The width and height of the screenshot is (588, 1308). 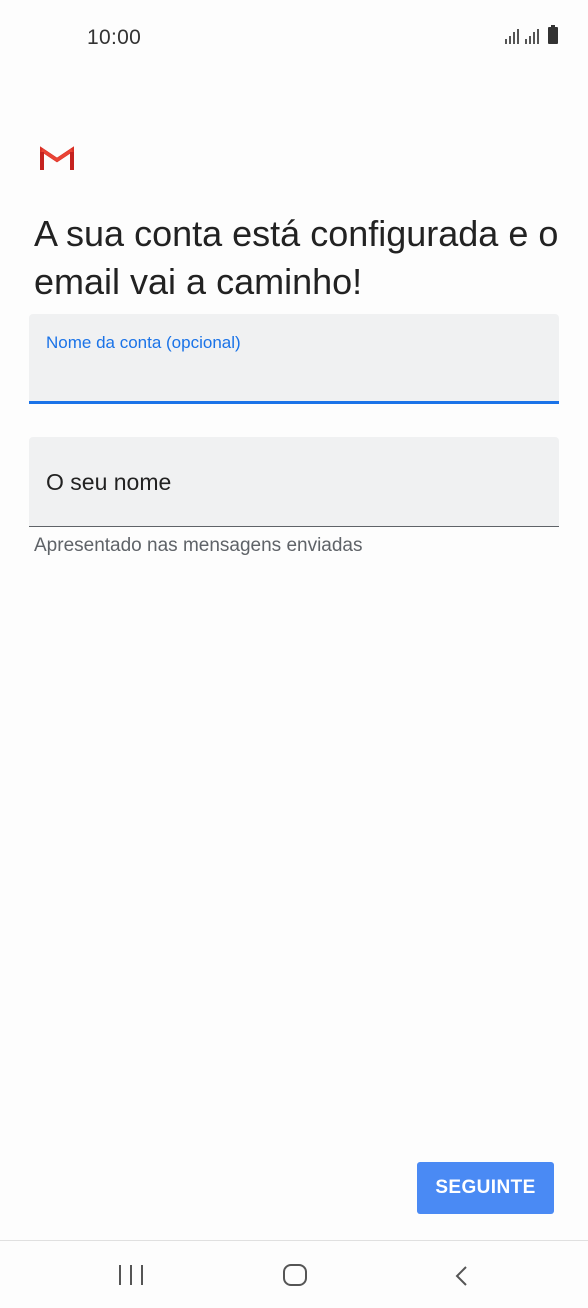 I want to click on your-name-label: O seu nome, so click(x=109, y=482).